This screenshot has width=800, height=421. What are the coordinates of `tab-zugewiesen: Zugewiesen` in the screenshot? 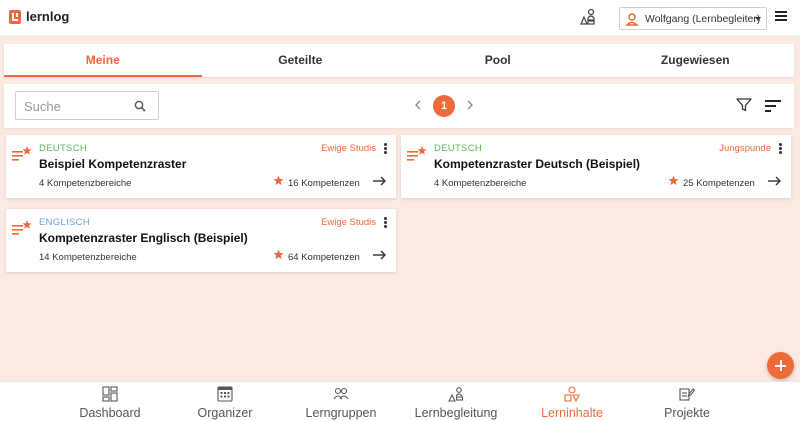 It's located at (696, 60).